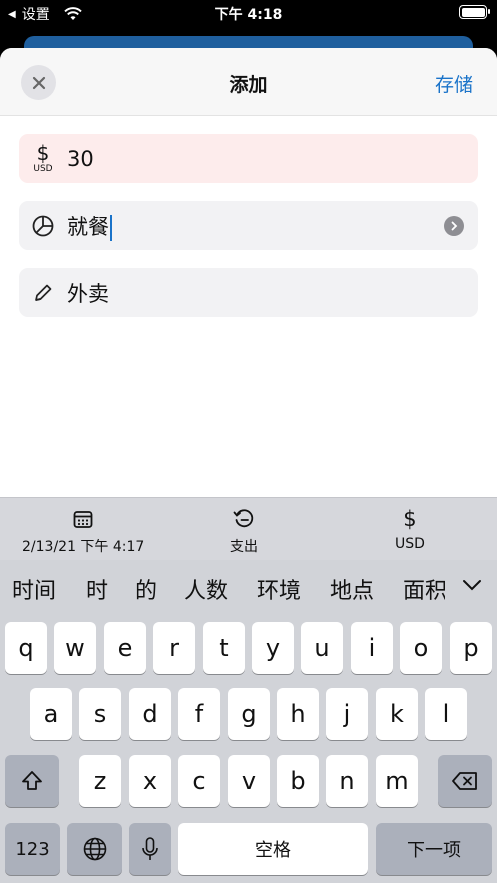 The width and height of the screenshot is (497, 883). Describe the element at coordinates (424, 589) in the screenshot. I see `suggestion-item: 面积` at that location.